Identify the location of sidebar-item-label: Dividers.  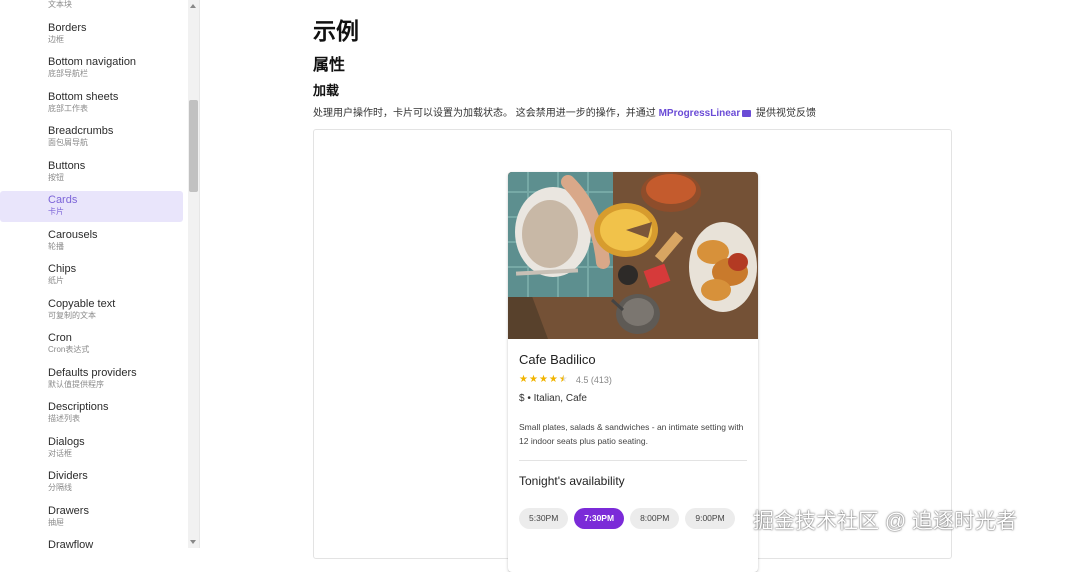
(68, 476).